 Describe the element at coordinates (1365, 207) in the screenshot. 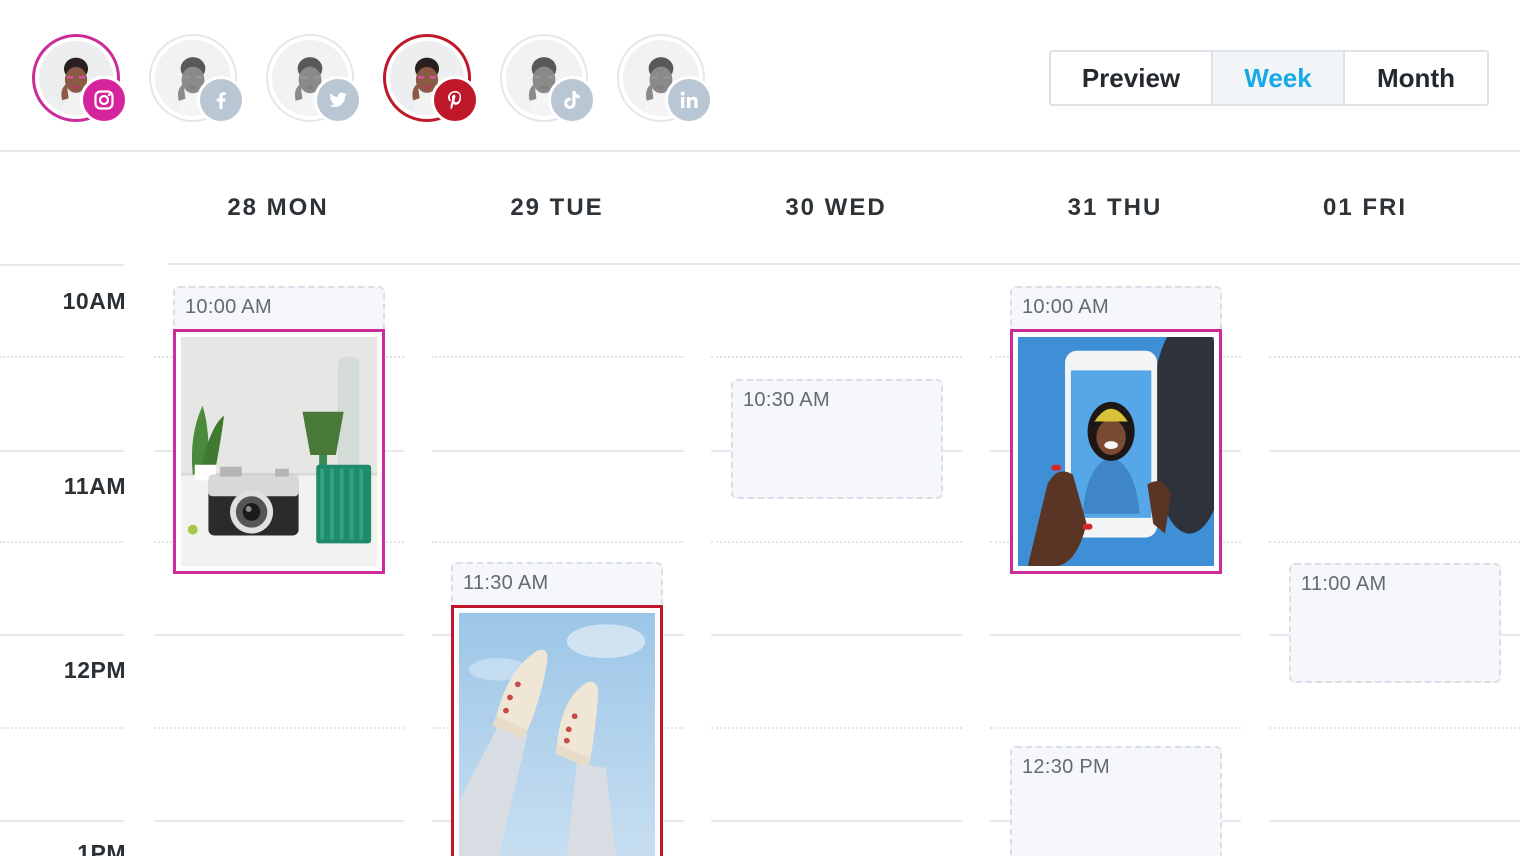

I see `day-header-fri: 01 FRI` at that location.